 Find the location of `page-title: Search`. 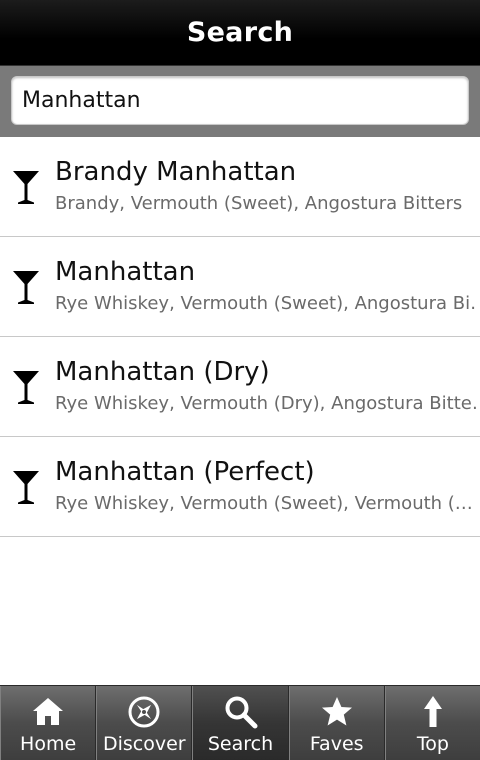

page-title: Search is located at coordinates (240, 32).